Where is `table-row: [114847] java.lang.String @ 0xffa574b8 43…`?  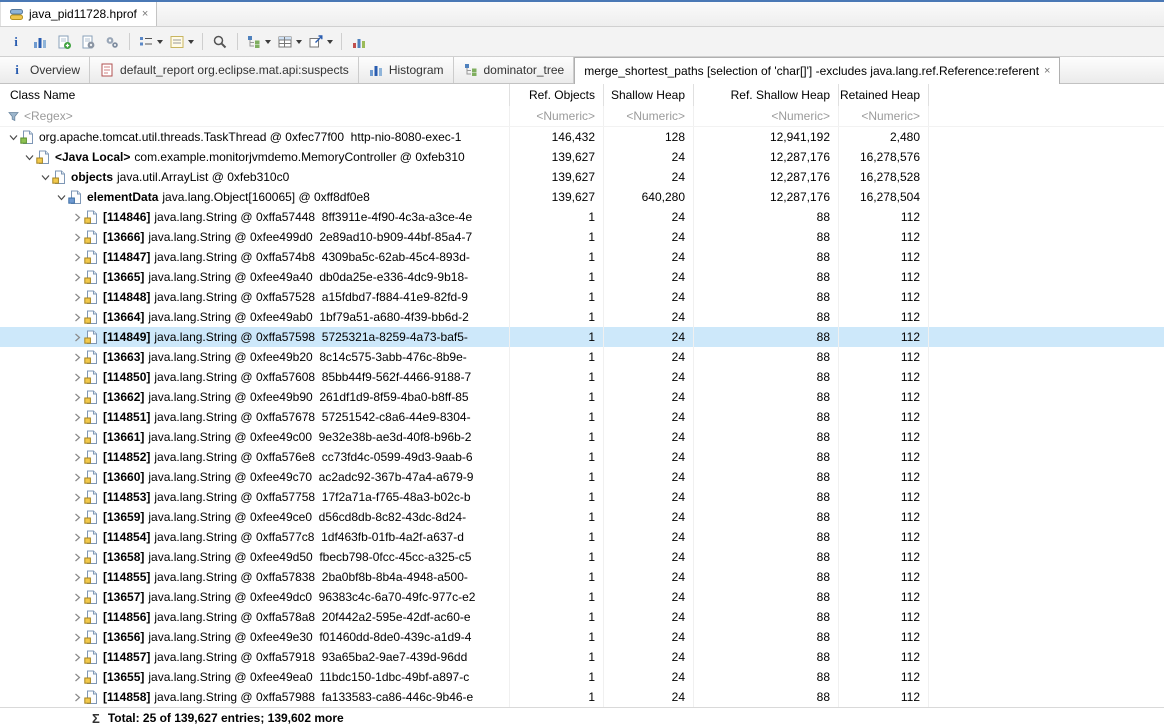
table-row: [114847] java.lang.String @ 0xffa574b8 43… is located at coordinates (582, 257).